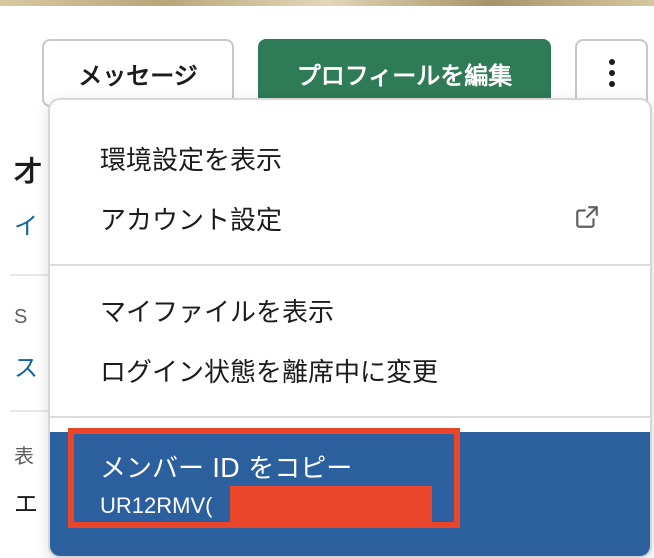 This screenshot has height=558, width=654. I want to click on header-banner-strip, so click(327, 3).